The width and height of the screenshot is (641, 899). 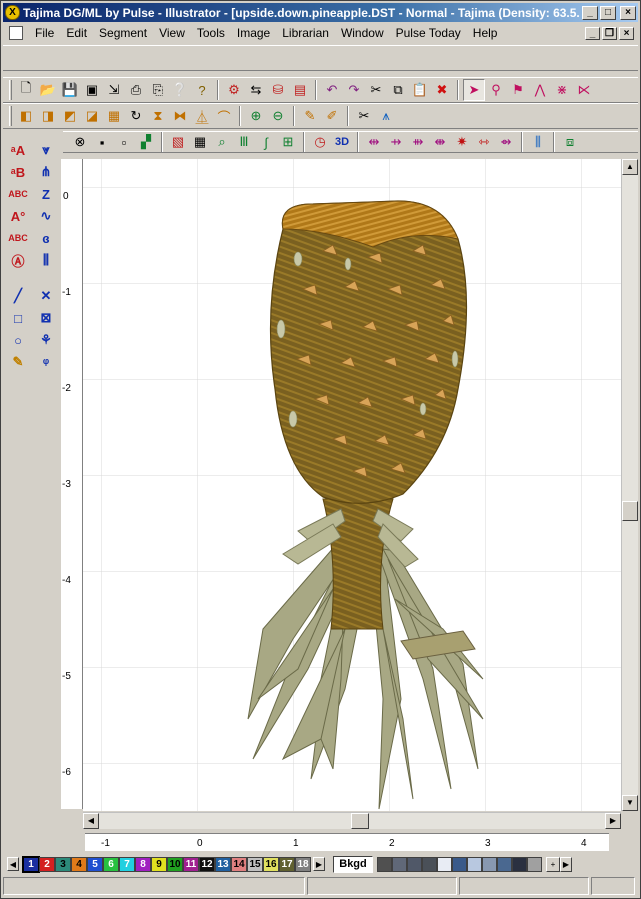 I want to click on magnify-icon: ⌕, so click(x=222, y=142).